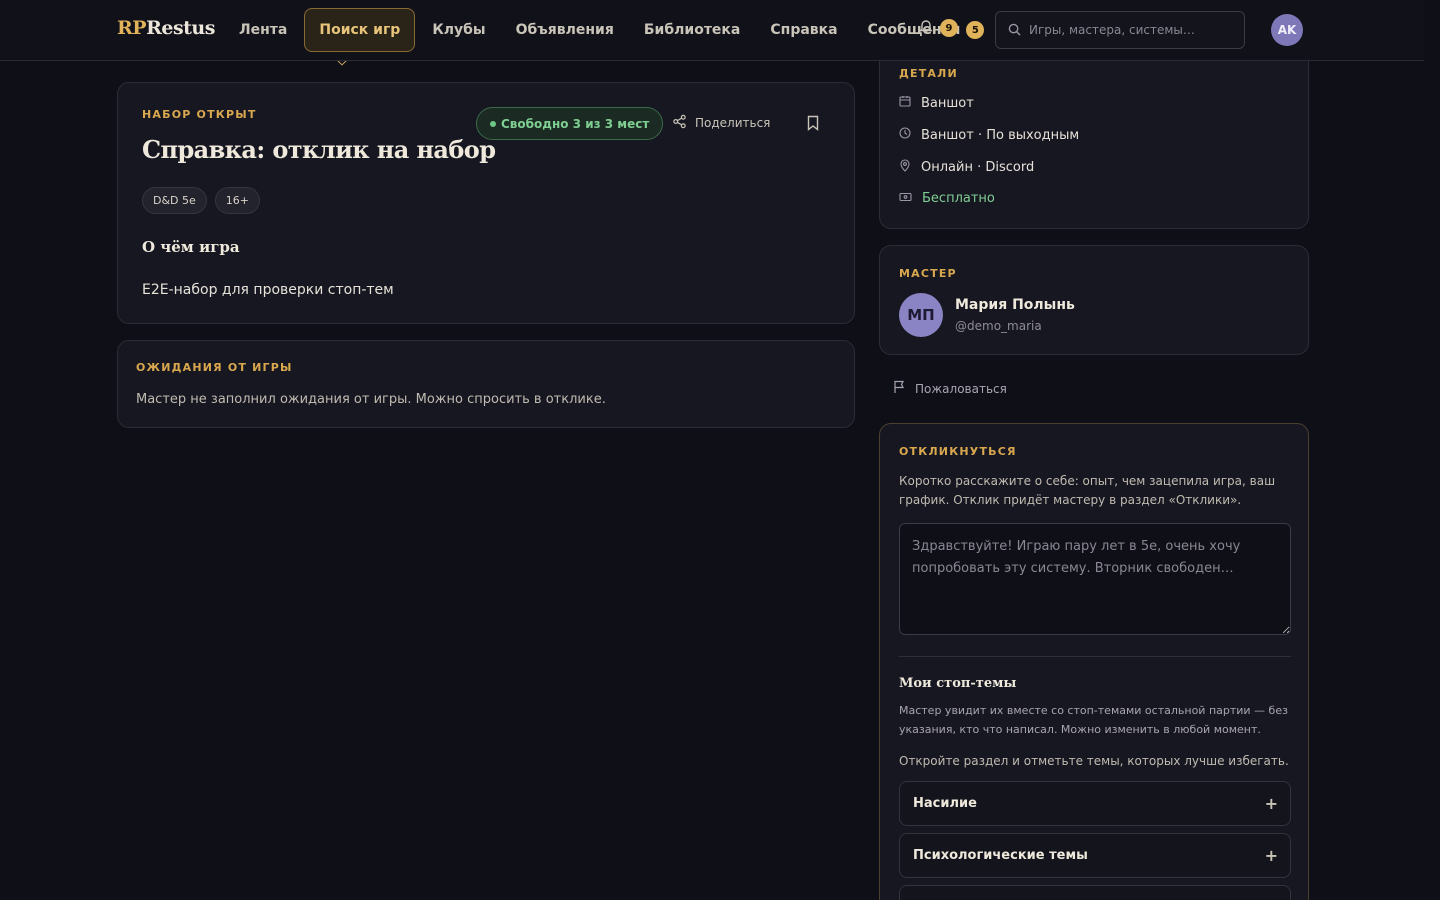  Describe the element at coordinates (493, 123) in the screenshot. I see `status-dot-icon` at that location.